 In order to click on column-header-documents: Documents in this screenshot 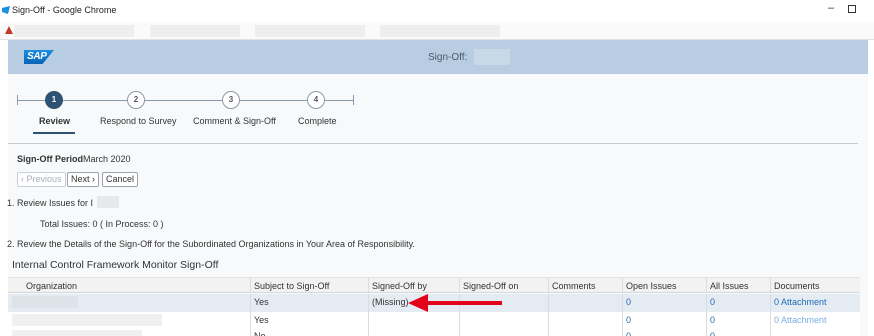, I will do `click(815, 285)`.